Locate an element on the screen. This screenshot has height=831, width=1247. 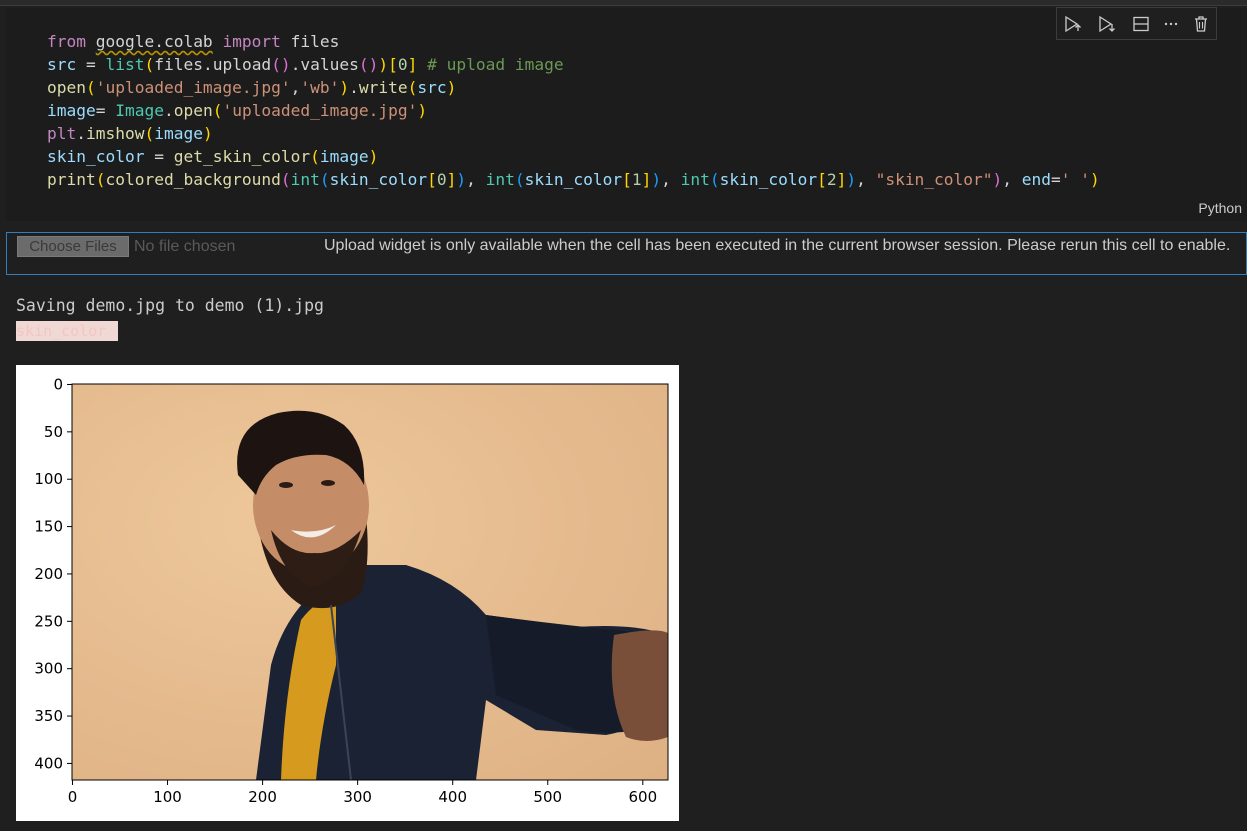
code-line: image= Image.open('uploaded_image.jpg') is located at coordinates (237, 110).